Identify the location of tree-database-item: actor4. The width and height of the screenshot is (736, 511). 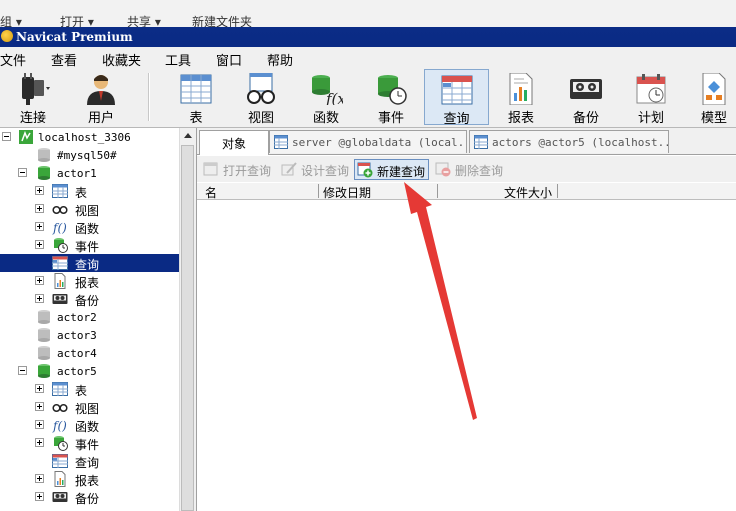
(89, 353).